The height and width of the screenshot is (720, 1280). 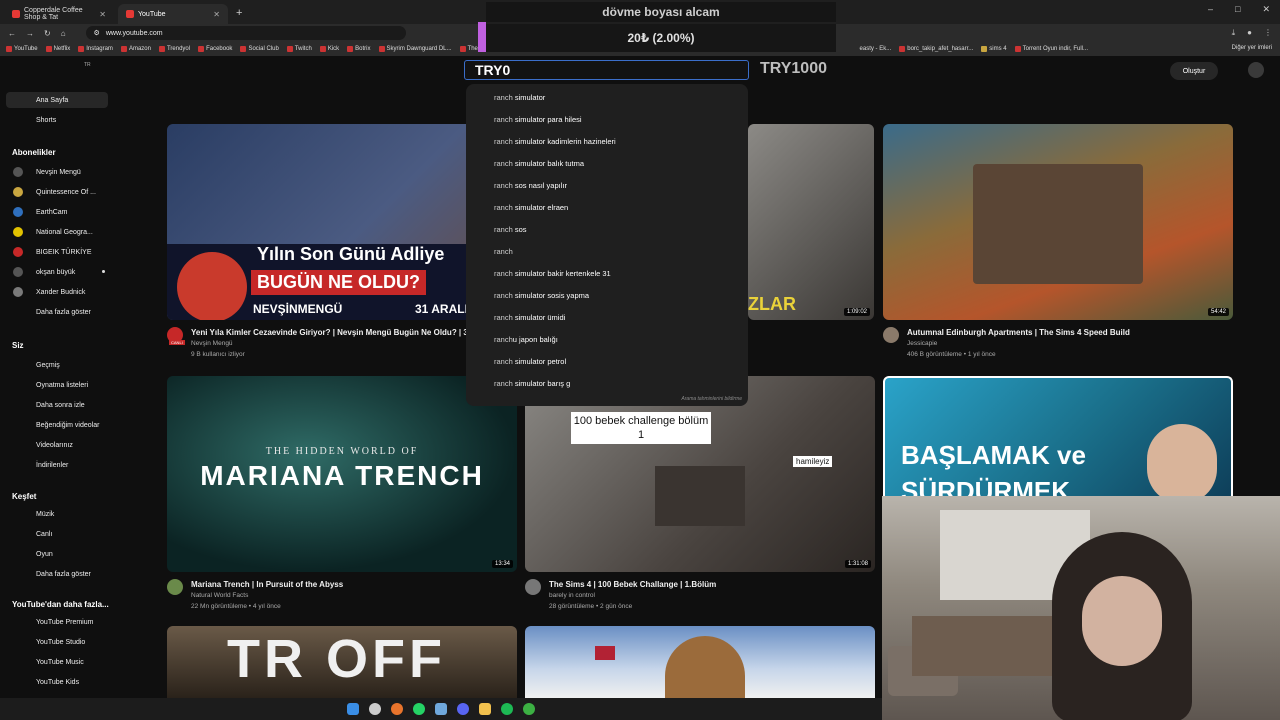 What do you see at coordinates (219, 595) in the screenshot?
I see `video-channel: Natural World Facts` at bounding box center [219, 595].